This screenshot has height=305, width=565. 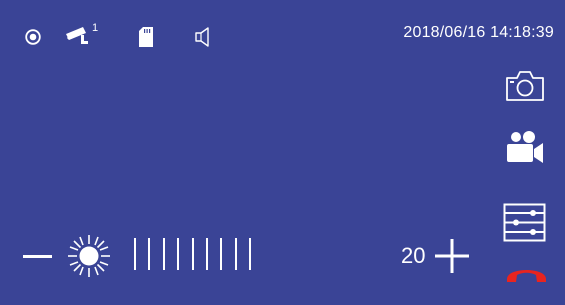 I want to click on video-record-icon, so click(x=525, y=147).